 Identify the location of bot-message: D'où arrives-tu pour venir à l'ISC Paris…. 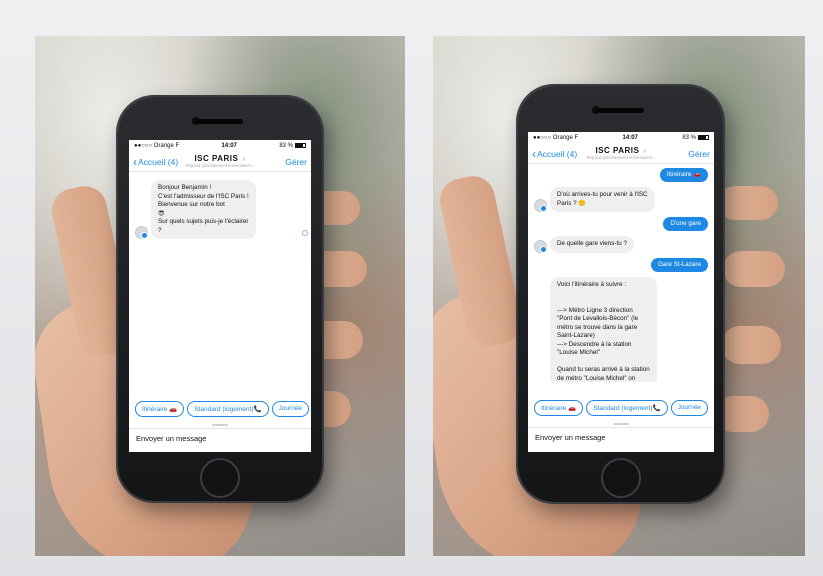
(602, 200).